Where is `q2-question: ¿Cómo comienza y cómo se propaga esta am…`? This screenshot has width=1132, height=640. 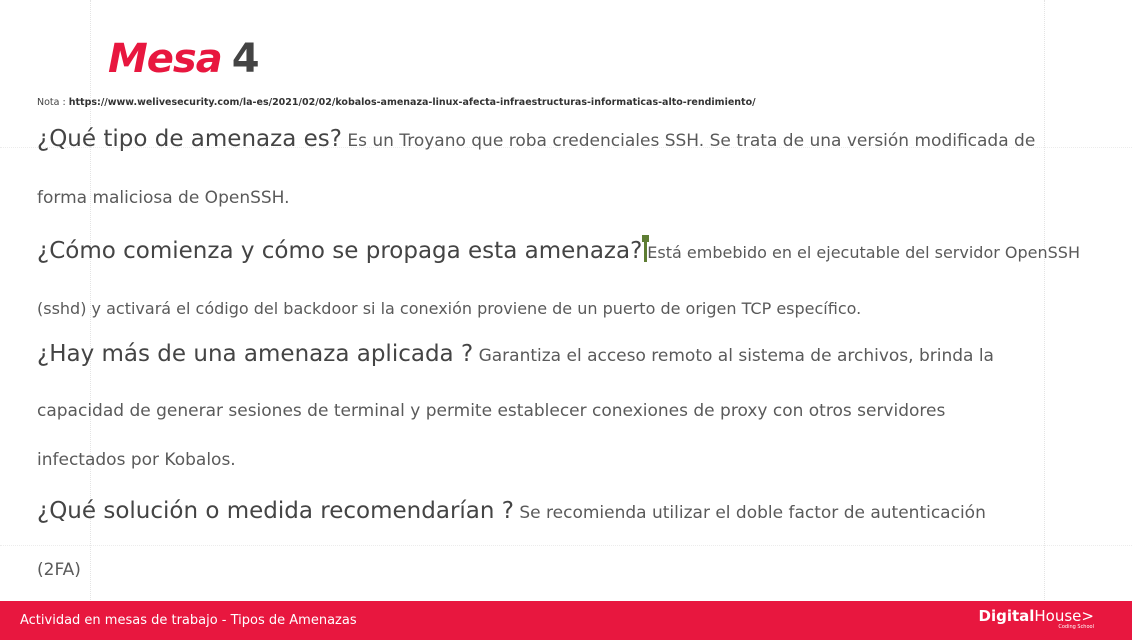 q2-question: ¿Cómo comienza y cómo se propaga esta am… is located at coordinates (340, 251).